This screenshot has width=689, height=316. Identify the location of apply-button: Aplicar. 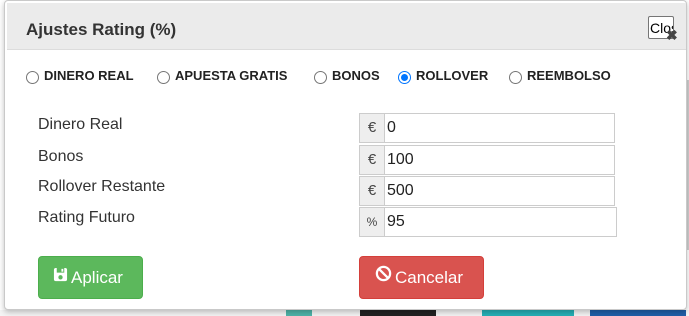
(90, 277).